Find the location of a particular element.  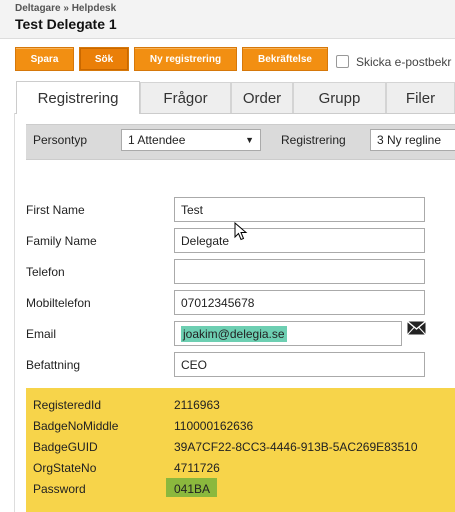

befattning-field: CEO is located at coordinates (299, 364).